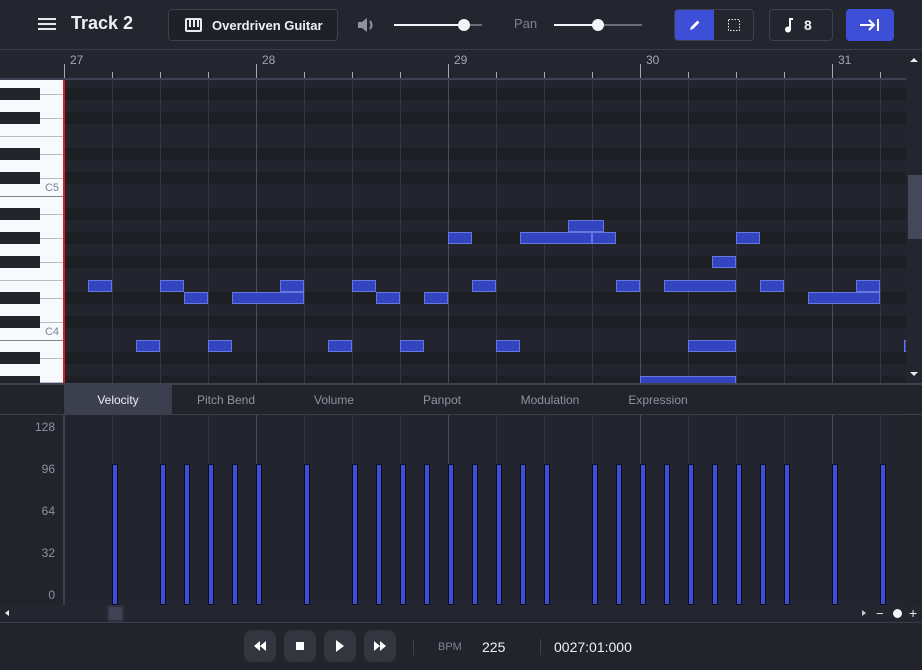  What do you see at coordinates (550, 400) in the screenshot?
I see `tab-modulation: Modulation` at bounding box center [550, 400].